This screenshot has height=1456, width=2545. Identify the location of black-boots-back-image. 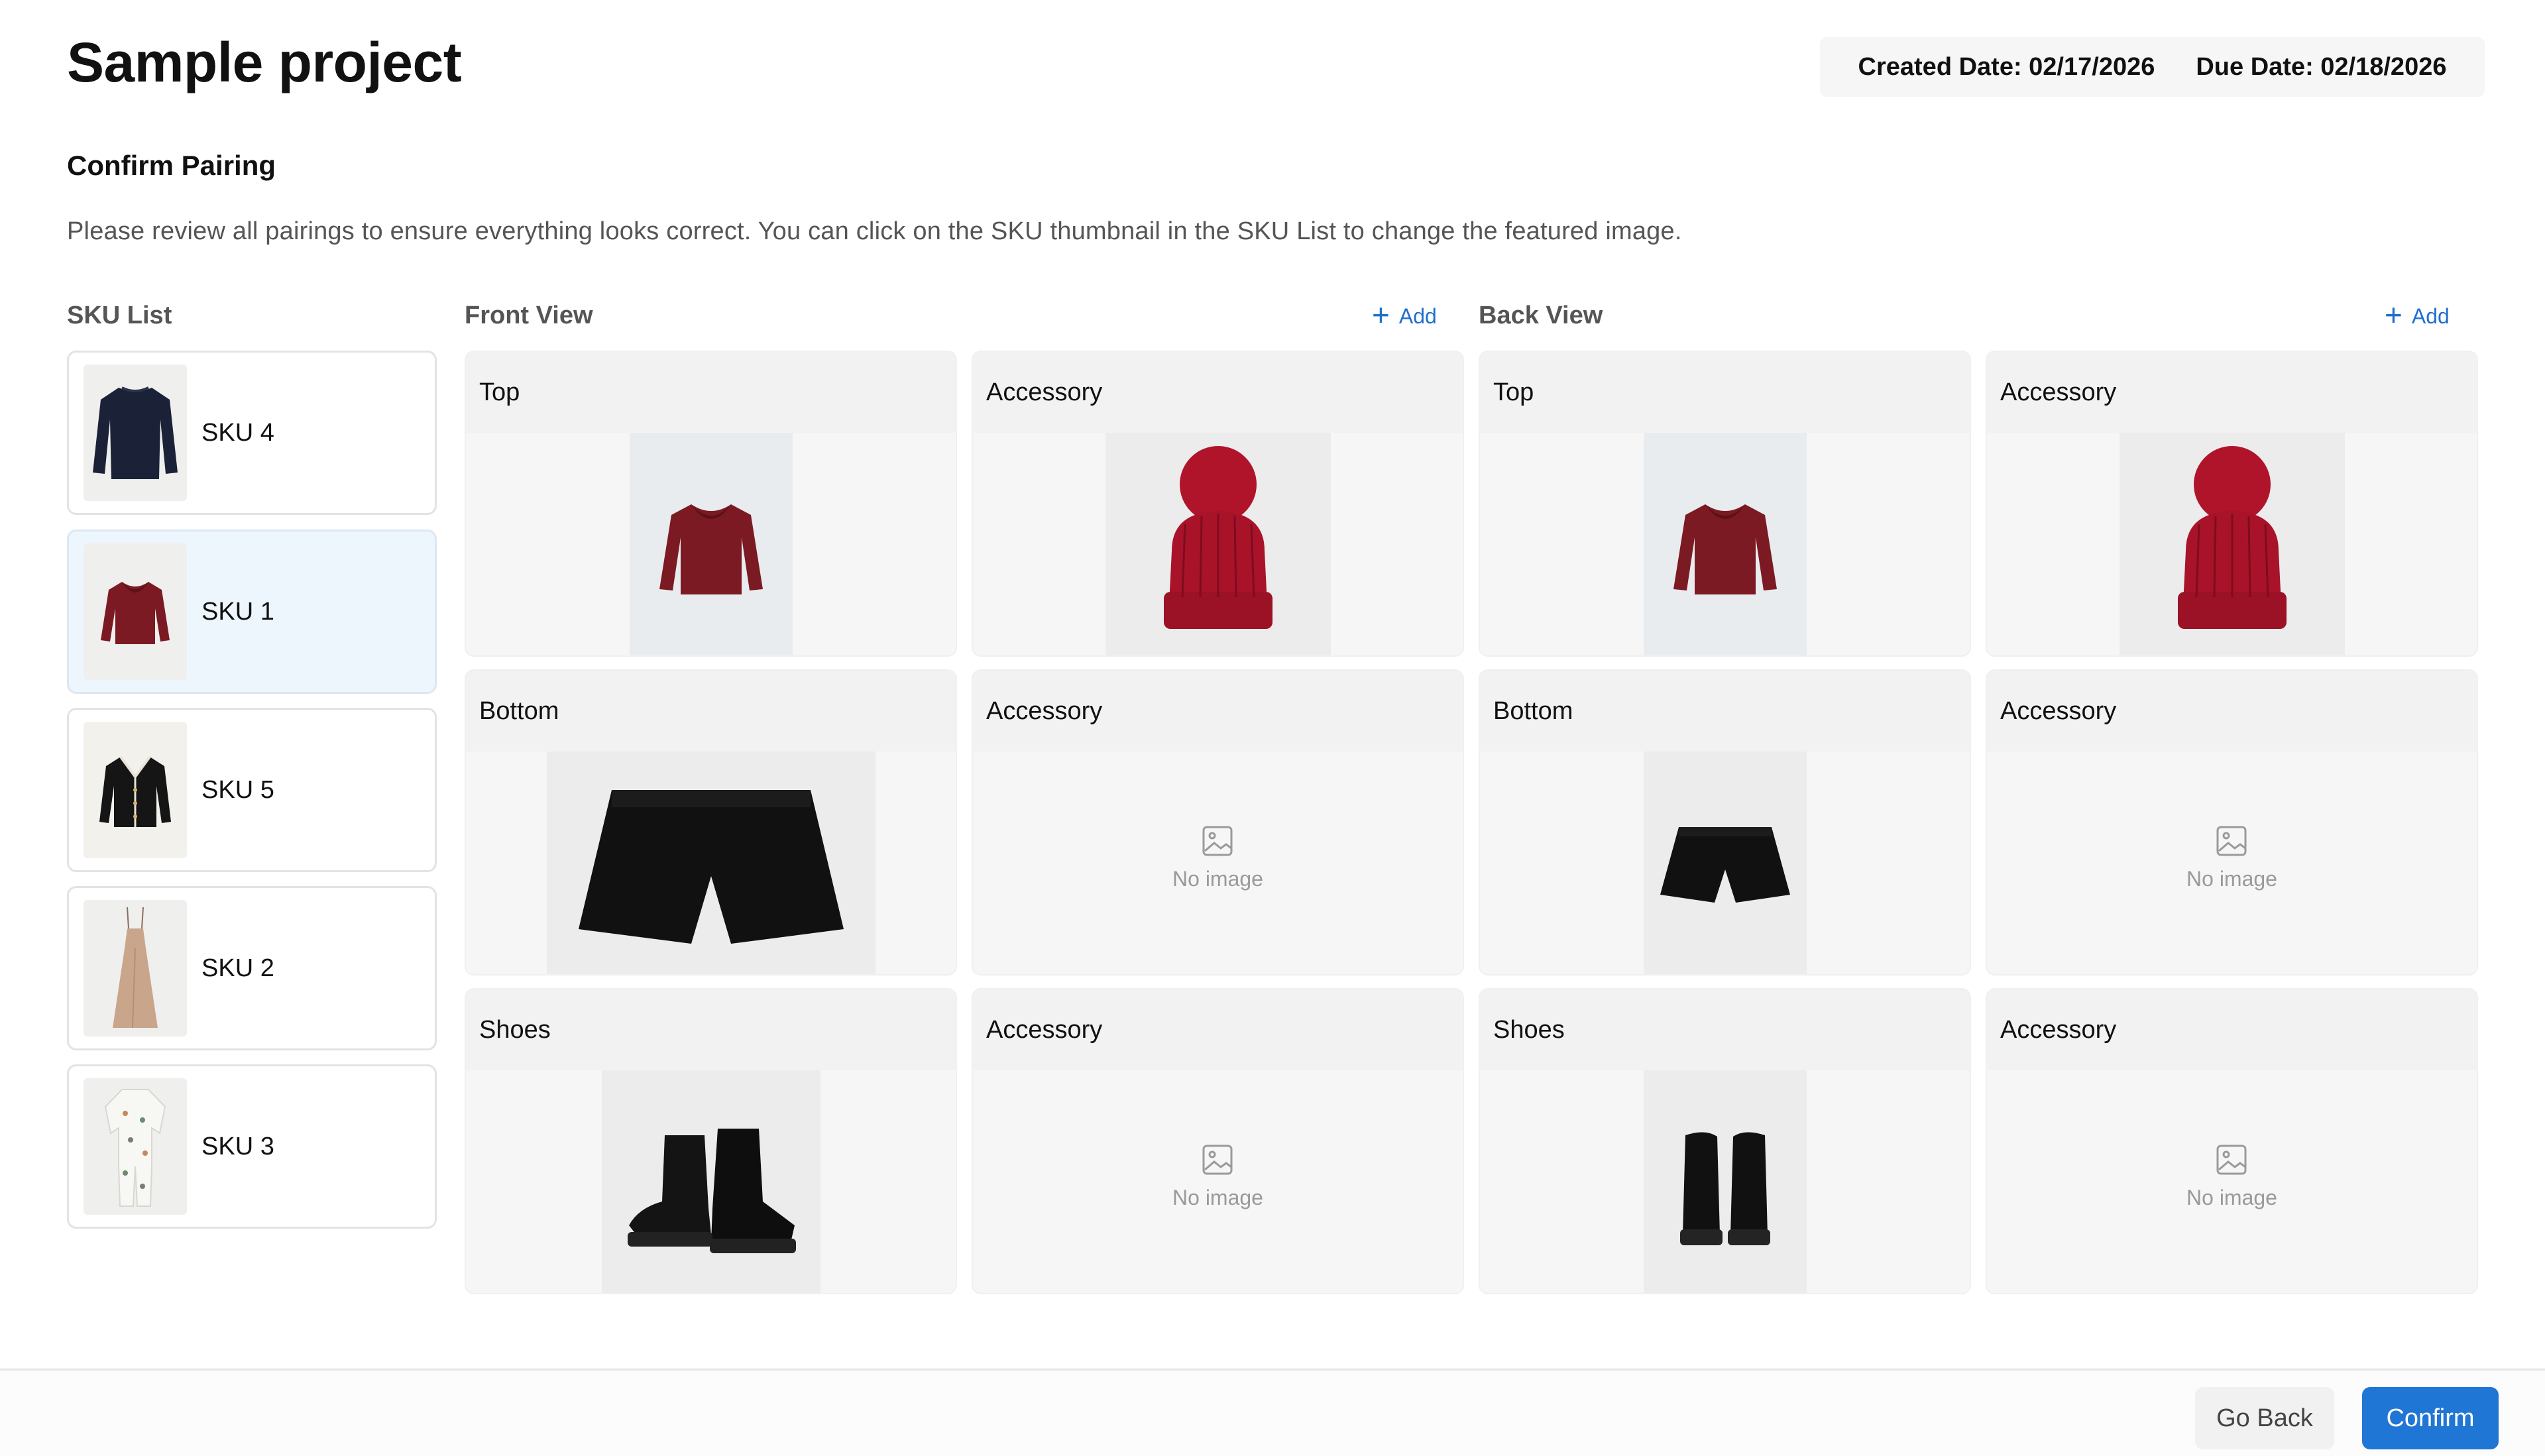
(1724, 1188).